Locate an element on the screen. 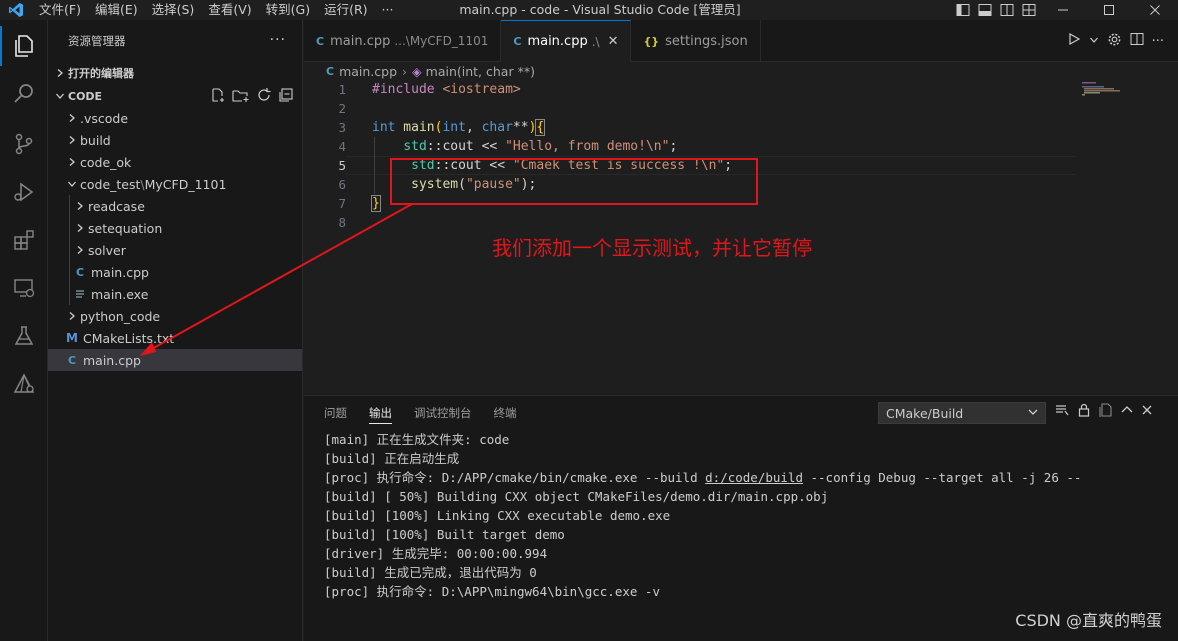  output-line: [main] 正在生成文件夹: code is located at coordinates (702, 439).